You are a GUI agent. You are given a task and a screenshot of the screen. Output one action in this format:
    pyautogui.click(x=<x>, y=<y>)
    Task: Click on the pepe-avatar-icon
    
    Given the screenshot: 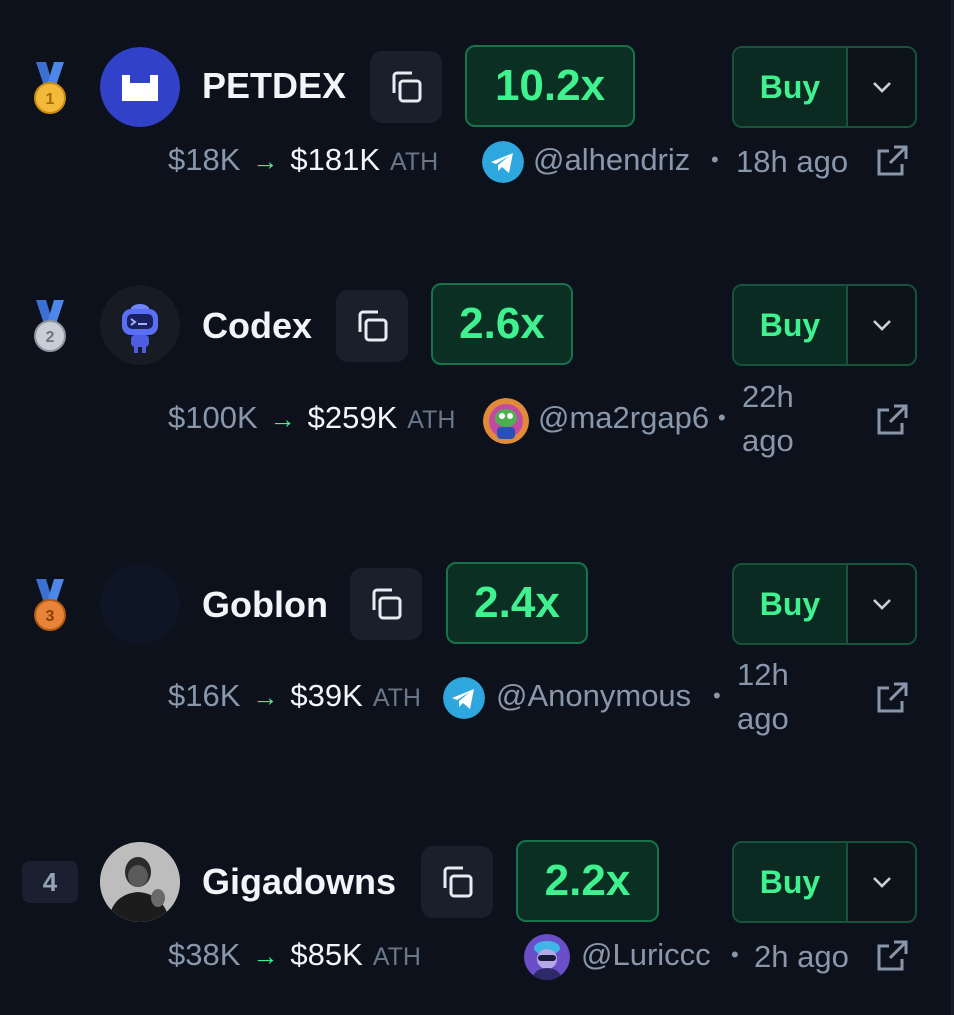 What is the action you would take?
    pyautogui.click(x=506, y=421)
    